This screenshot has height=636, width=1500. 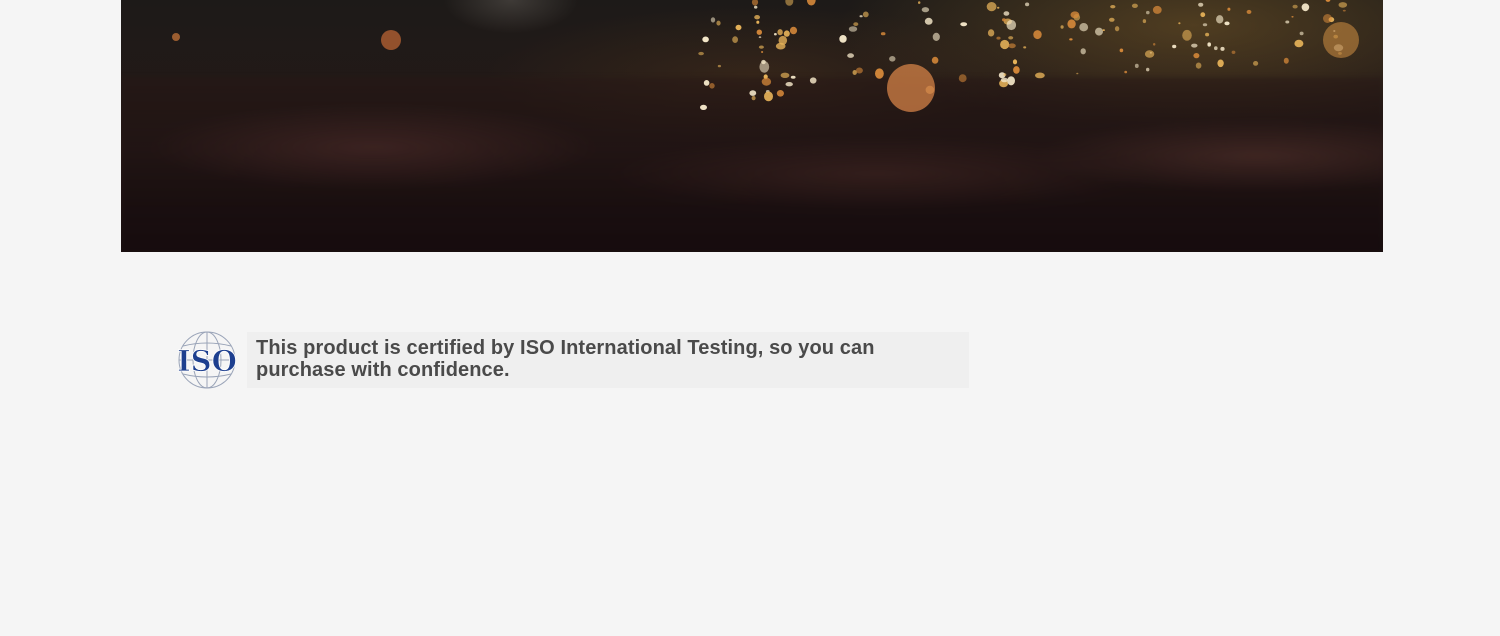 What do you see at coordinates (765, 56) in the screenshot?
I see `spark-particles` at bounding box center [765, 56].